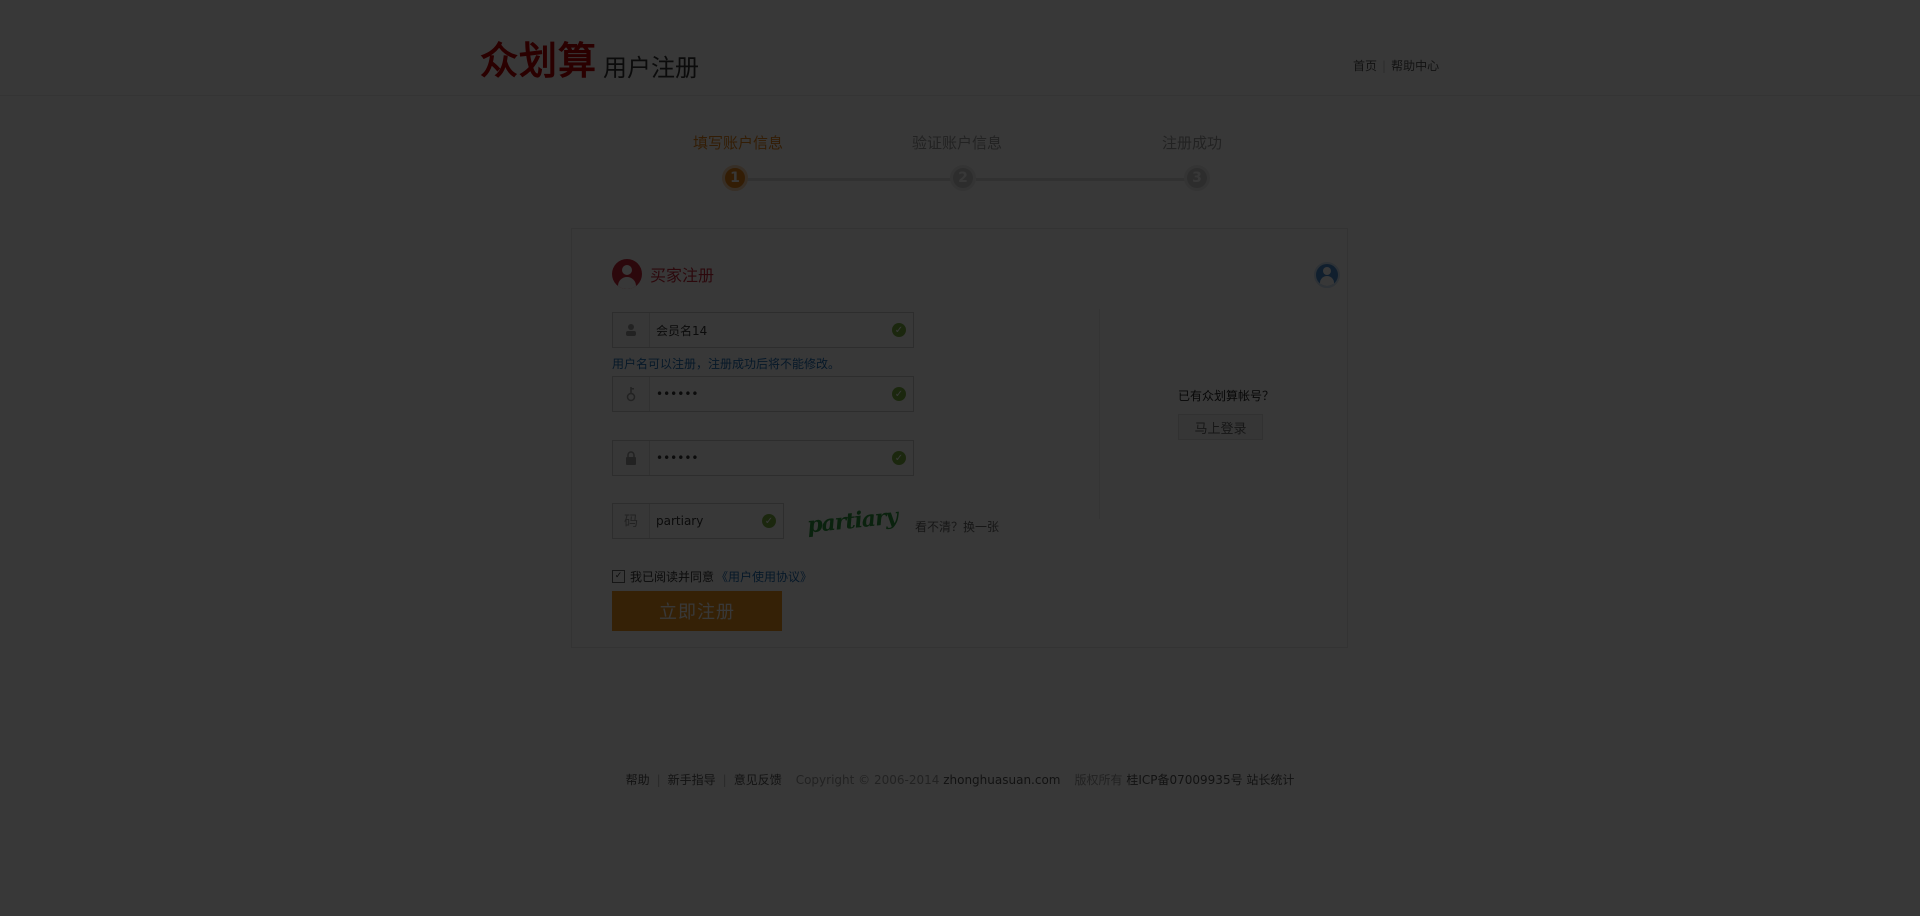 The width and height of the screenshot is (1920, 916). What do you see at coordinates (763, 394) in the screenshot?
I see `password-field: •••••• ✓` at bounding box center [763, 394].